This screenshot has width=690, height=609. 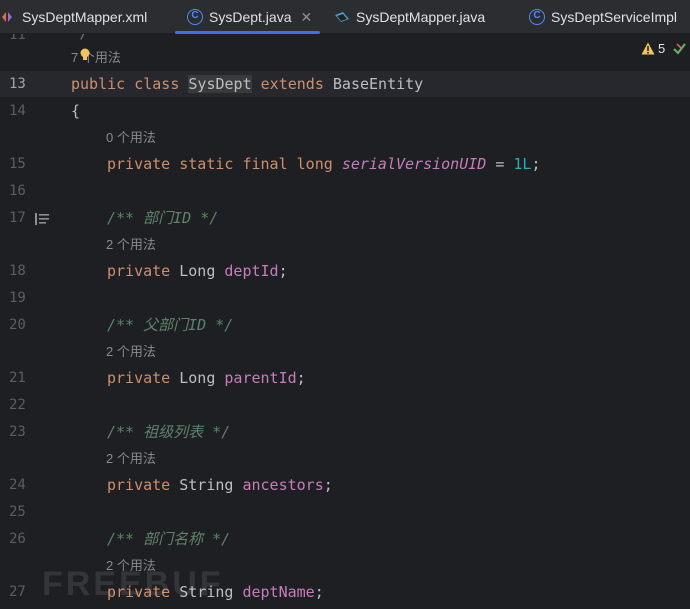 I want to click on line-number: 19, so click(x=17, y=298).